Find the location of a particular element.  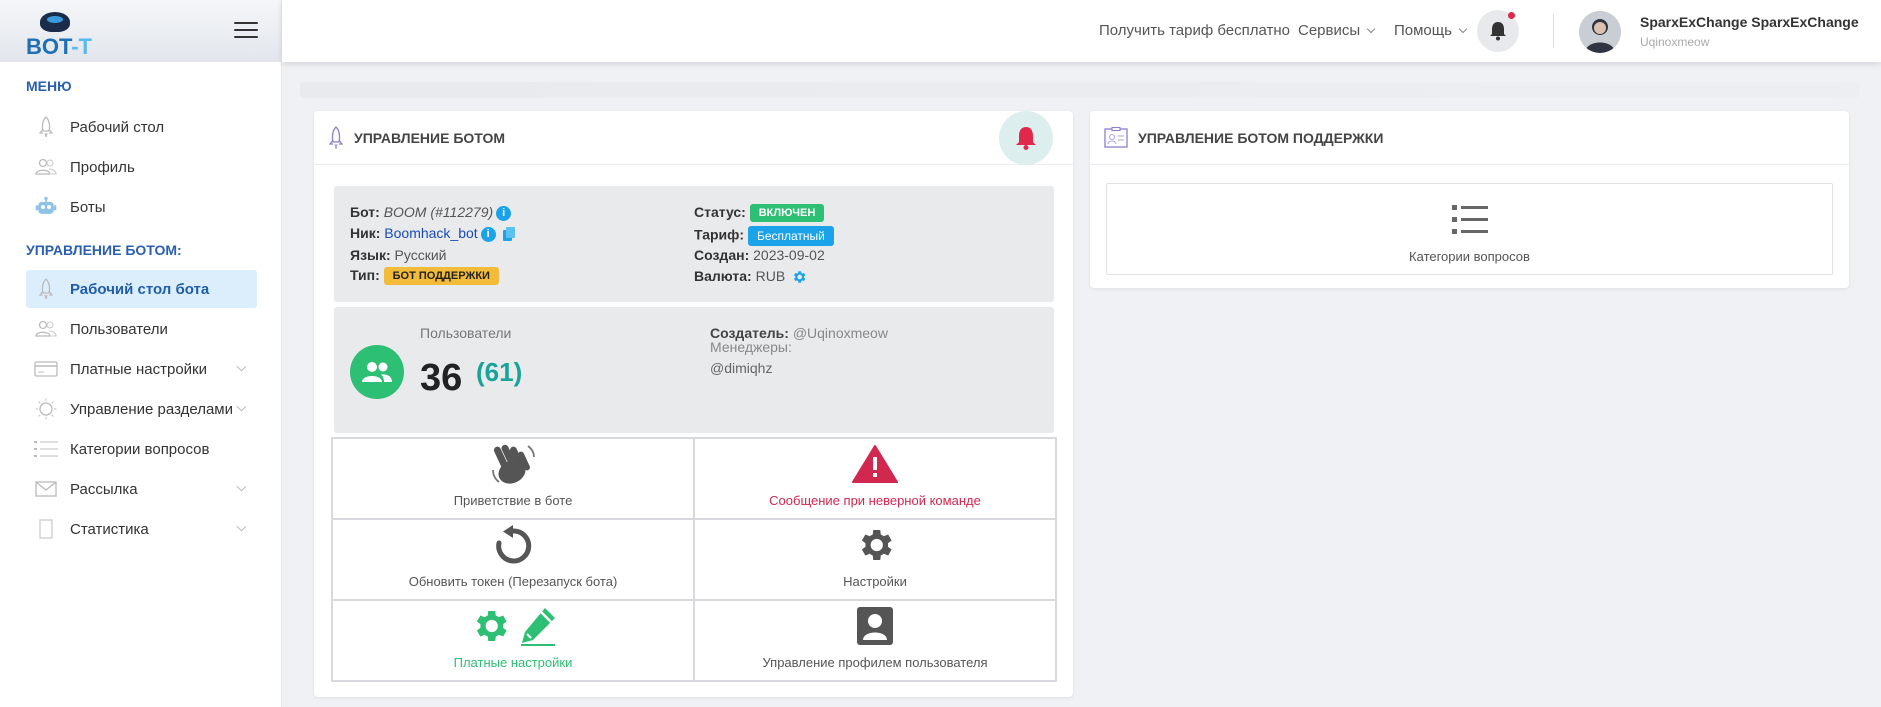

services-dropdown: Сервисы is located at coordinates (1337, 30).